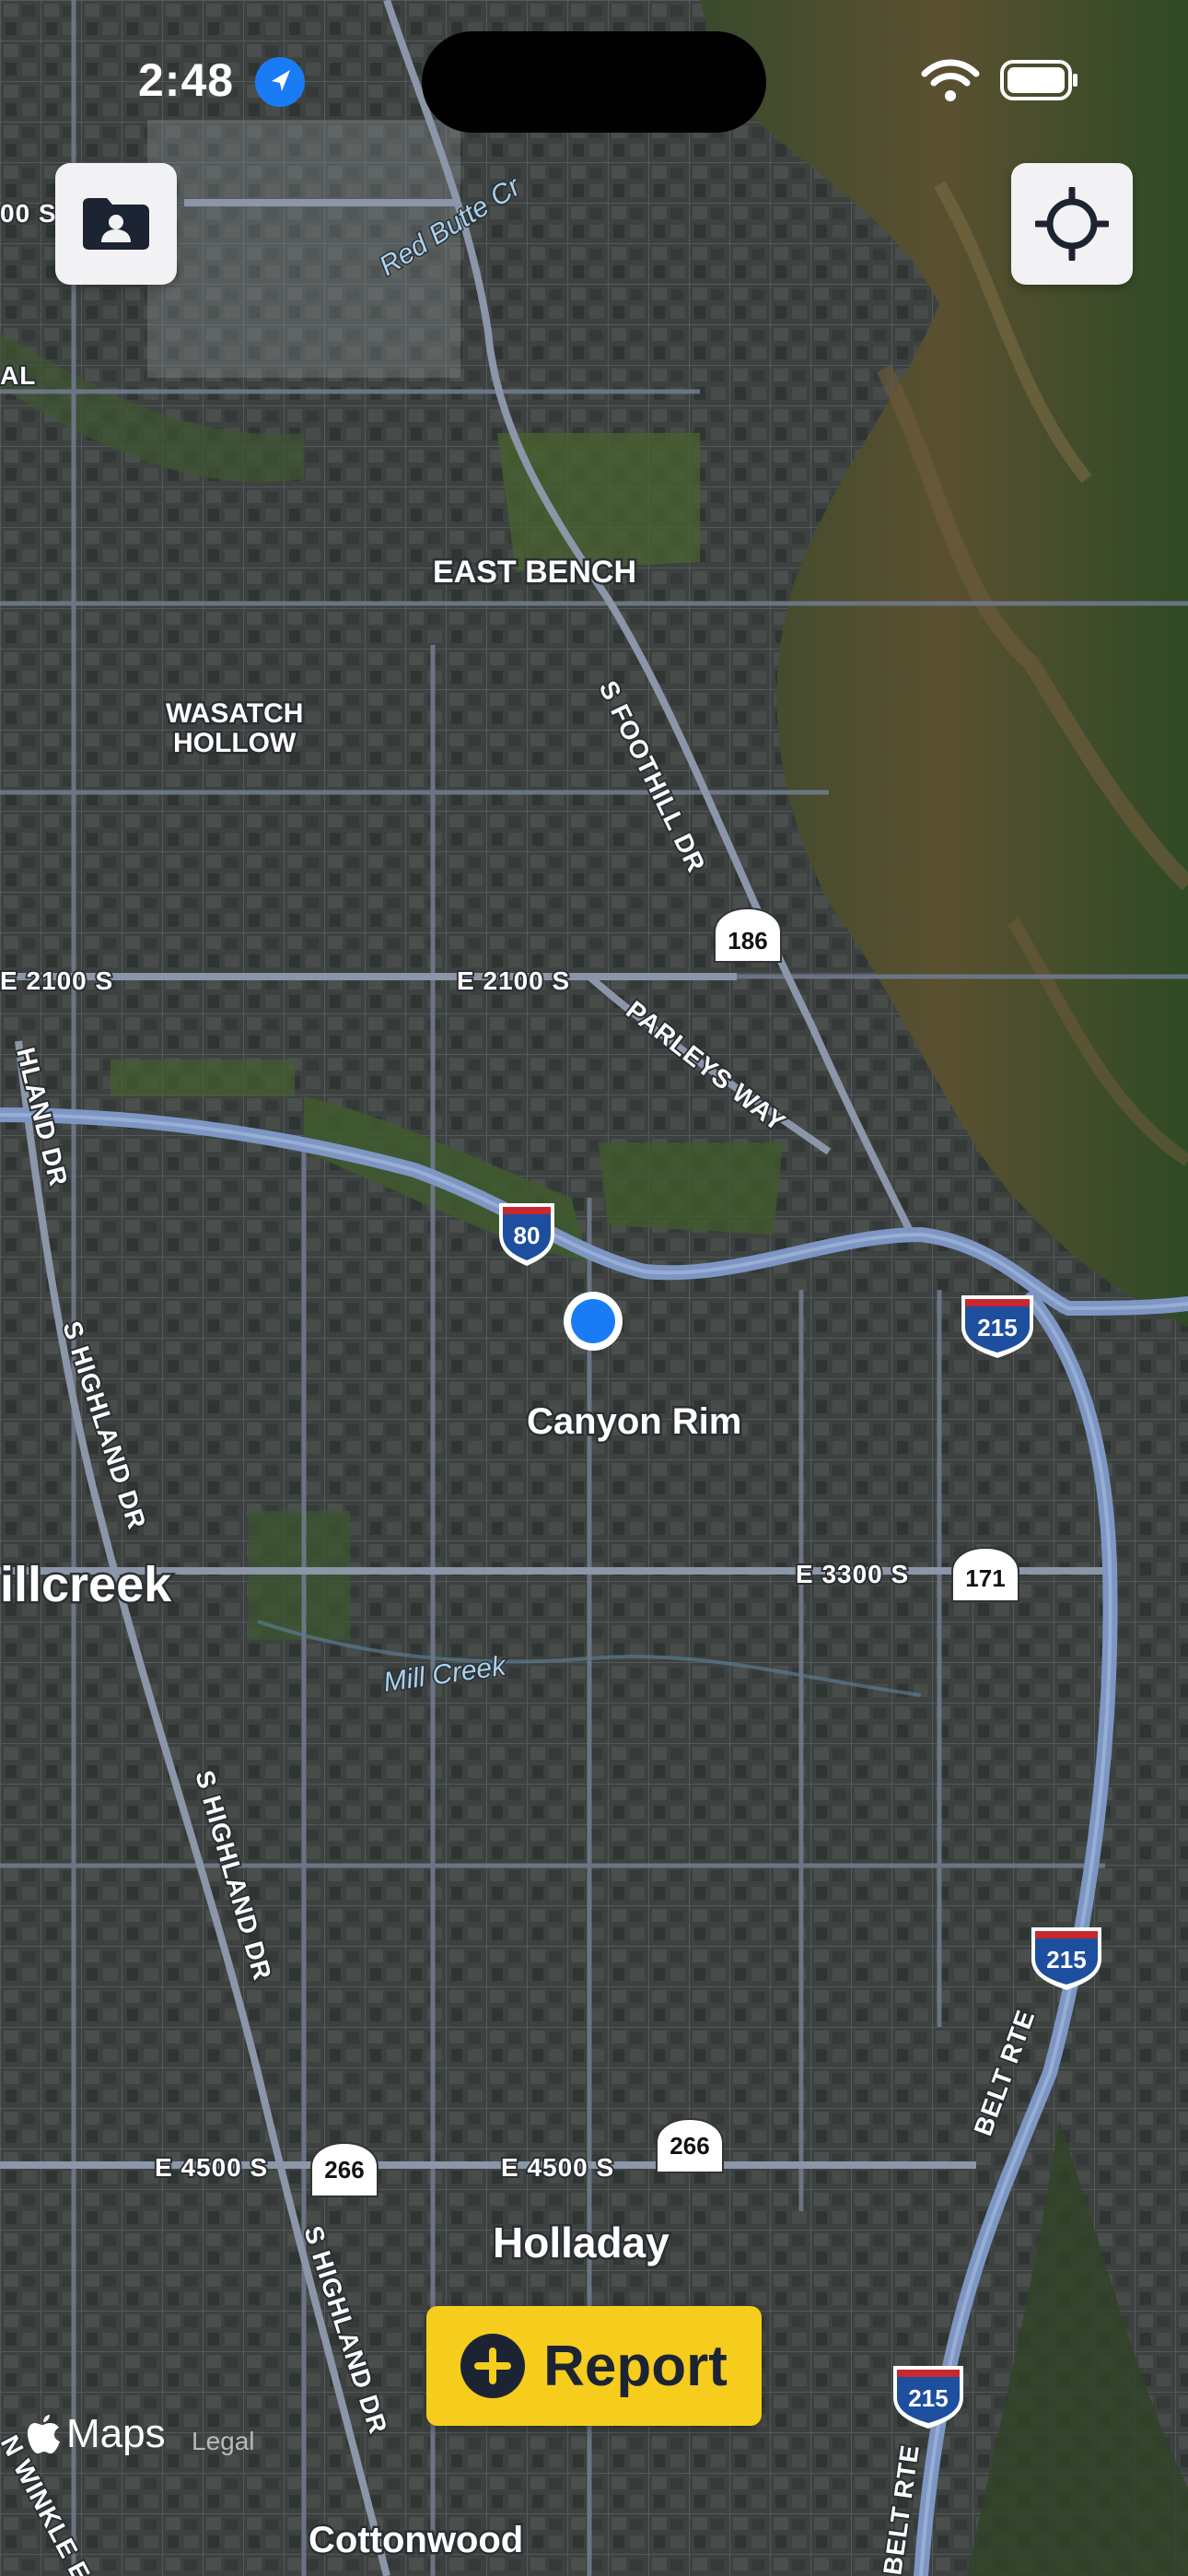 This screenshot has width=1188, height=2576. Describe the element at coordinates (513, 980) in the screenshot. I see `e-2100-s-mid-label: E 2100 S` at that location.